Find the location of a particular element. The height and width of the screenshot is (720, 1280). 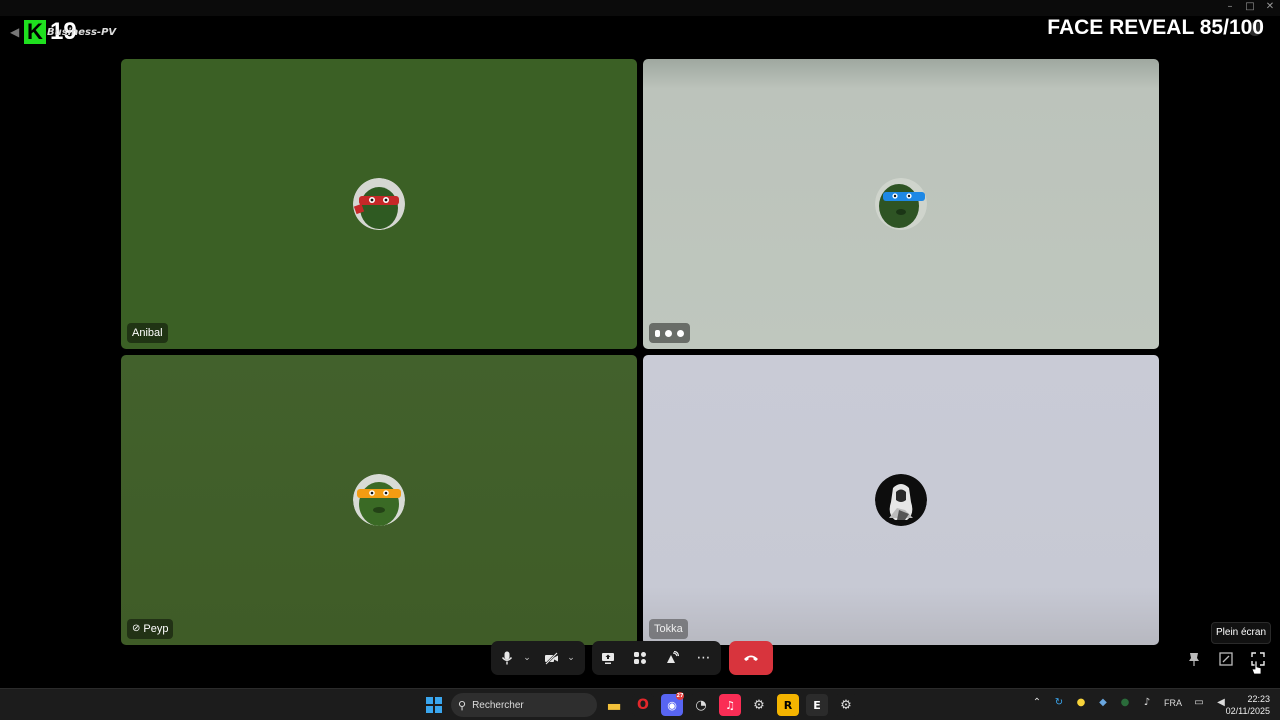

participant-name: Anibal is located at coordinates (147, 333).